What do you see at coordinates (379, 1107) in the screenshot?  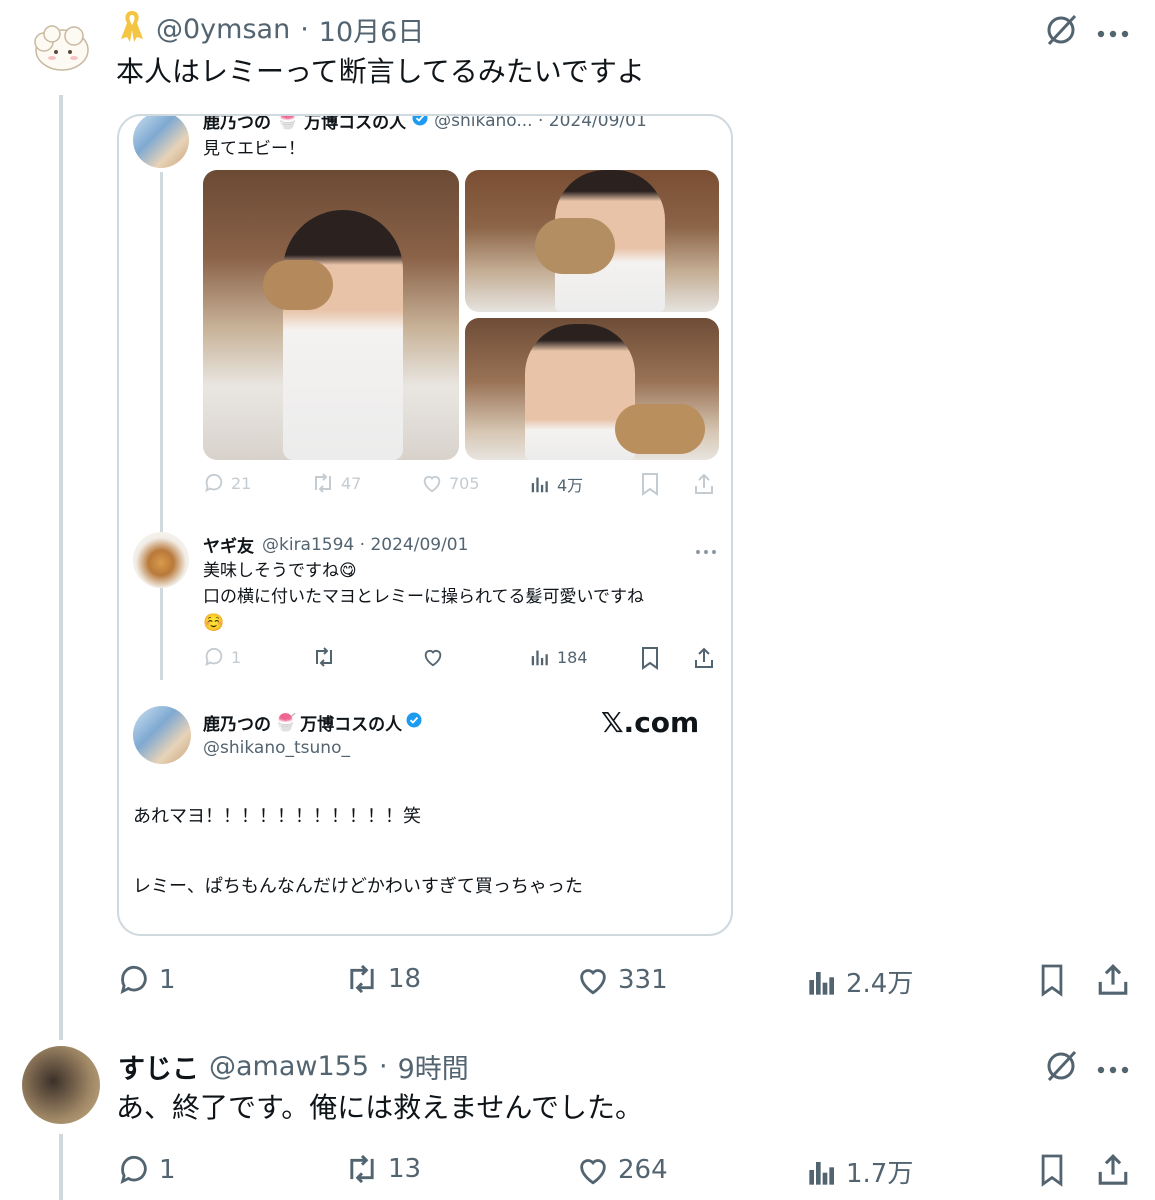 I see `post-text: あ、終了です。俺には救えませんでした。` at bounding box center [379, 1107].